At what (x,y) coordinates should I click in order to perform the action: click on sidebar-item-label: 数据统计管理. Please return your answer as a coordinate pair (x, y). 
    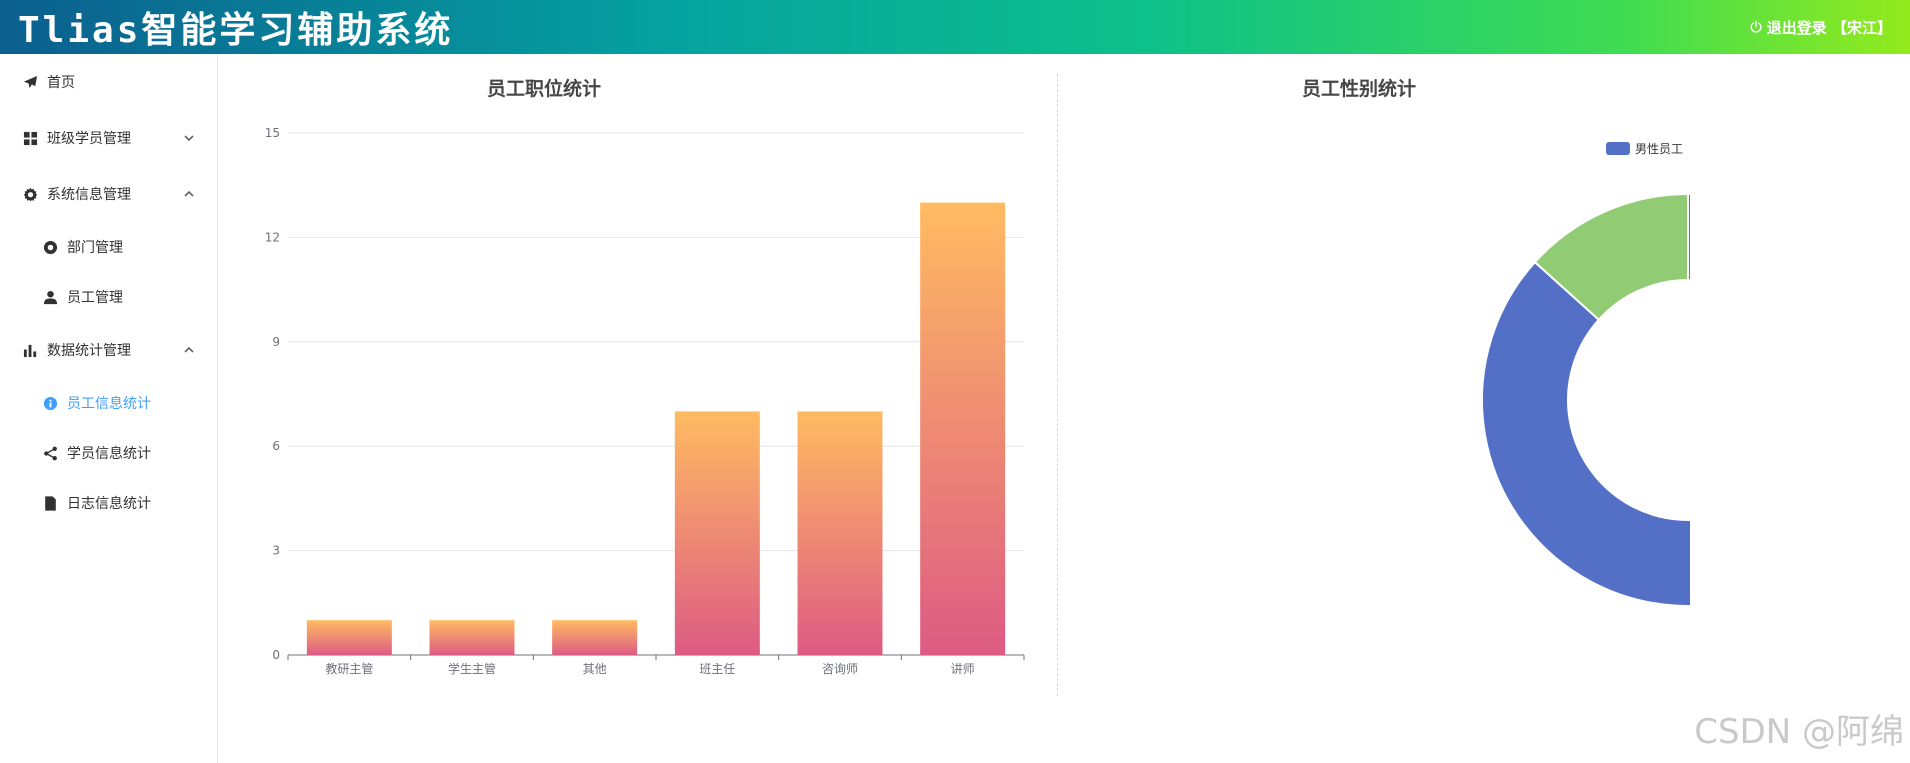
    Looking at the image, I should click on (89, 351).